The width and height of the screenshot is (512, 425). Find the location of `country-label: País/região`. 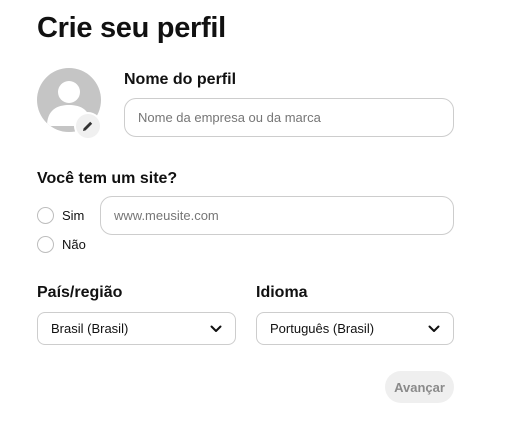

country-label: País/região is located at coordinates (80, 292).